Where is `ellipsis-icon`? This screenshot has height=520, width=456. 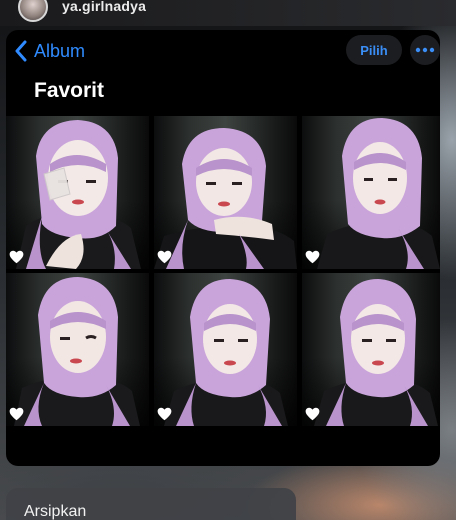
ellipsis-icon is located at coordinates (425, 50).